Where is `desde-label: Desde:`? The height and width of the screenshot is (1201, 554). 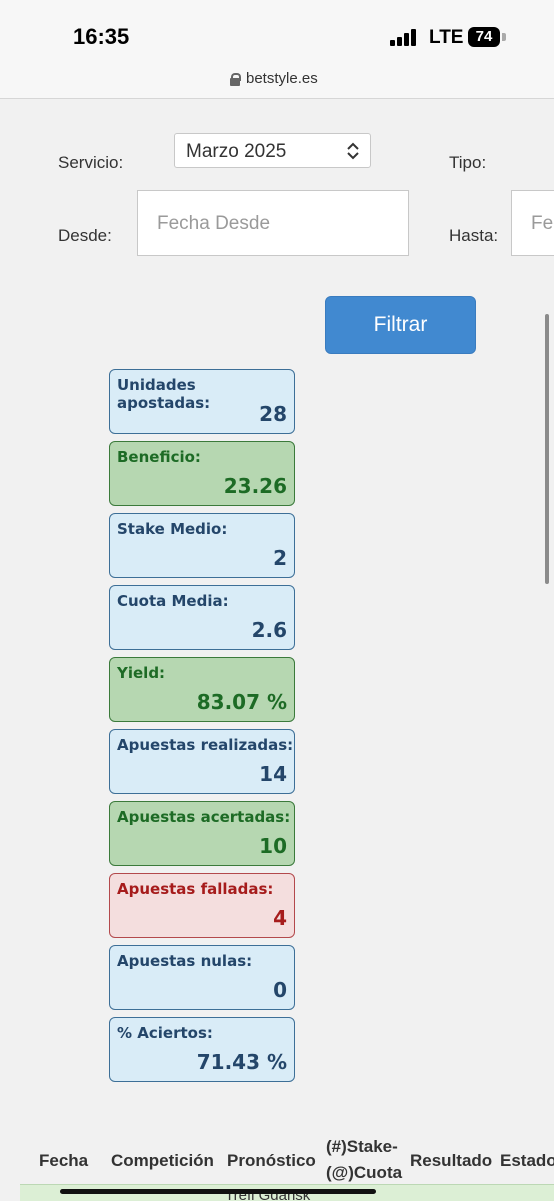
desde-label: Desde: is located at coordinates (85, 235).